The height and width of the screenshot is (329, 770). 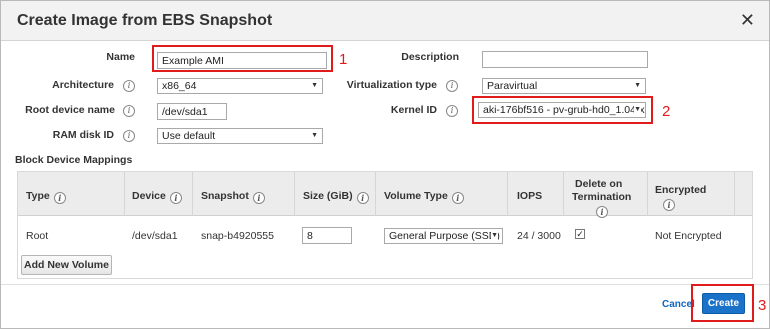 What do you see at coordinates (179, 86) in the screenshot?
I see `architecture-value: x86_64` at bounding box center [179, 86].